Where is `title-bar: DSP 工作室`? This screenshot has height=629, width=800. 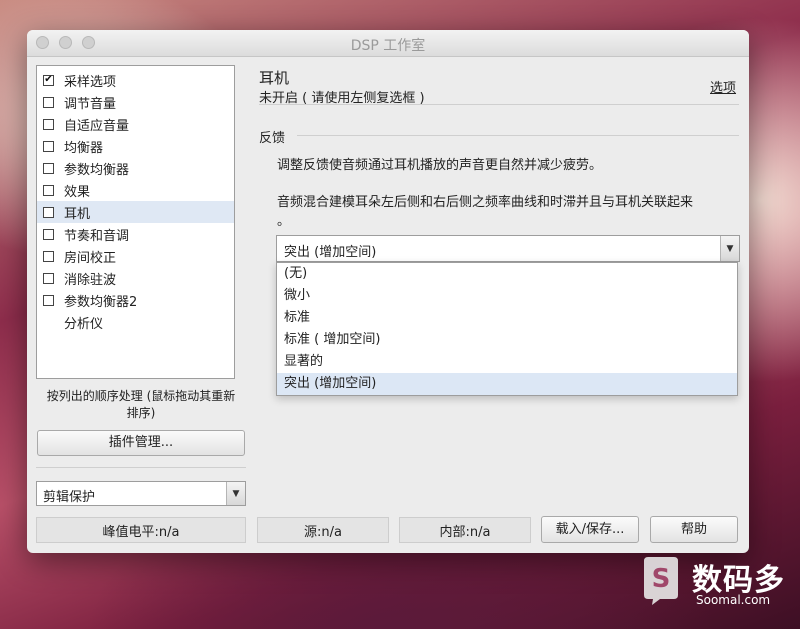 title-bar: DSP 工作室 is located at coordinates (388, 43).